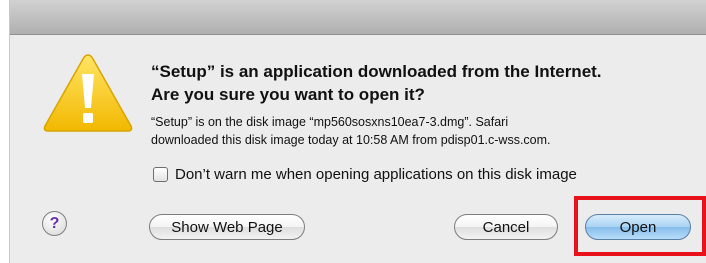  What do you see at coordinates (227, 227) in the screenshot?
I see `show-web-page-button: Show Web Page` at bounding box center [227, 227].